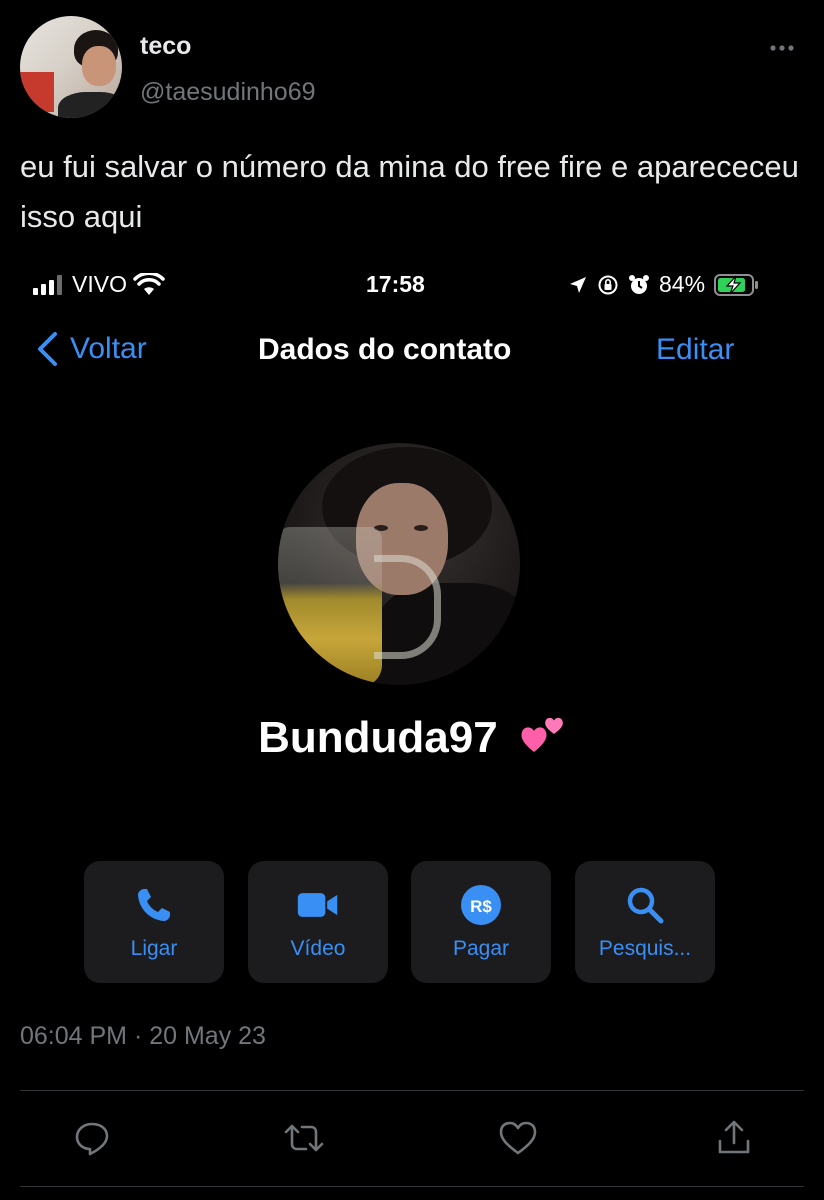  I want to click on rotation-lock-icon, so click(608, 284).